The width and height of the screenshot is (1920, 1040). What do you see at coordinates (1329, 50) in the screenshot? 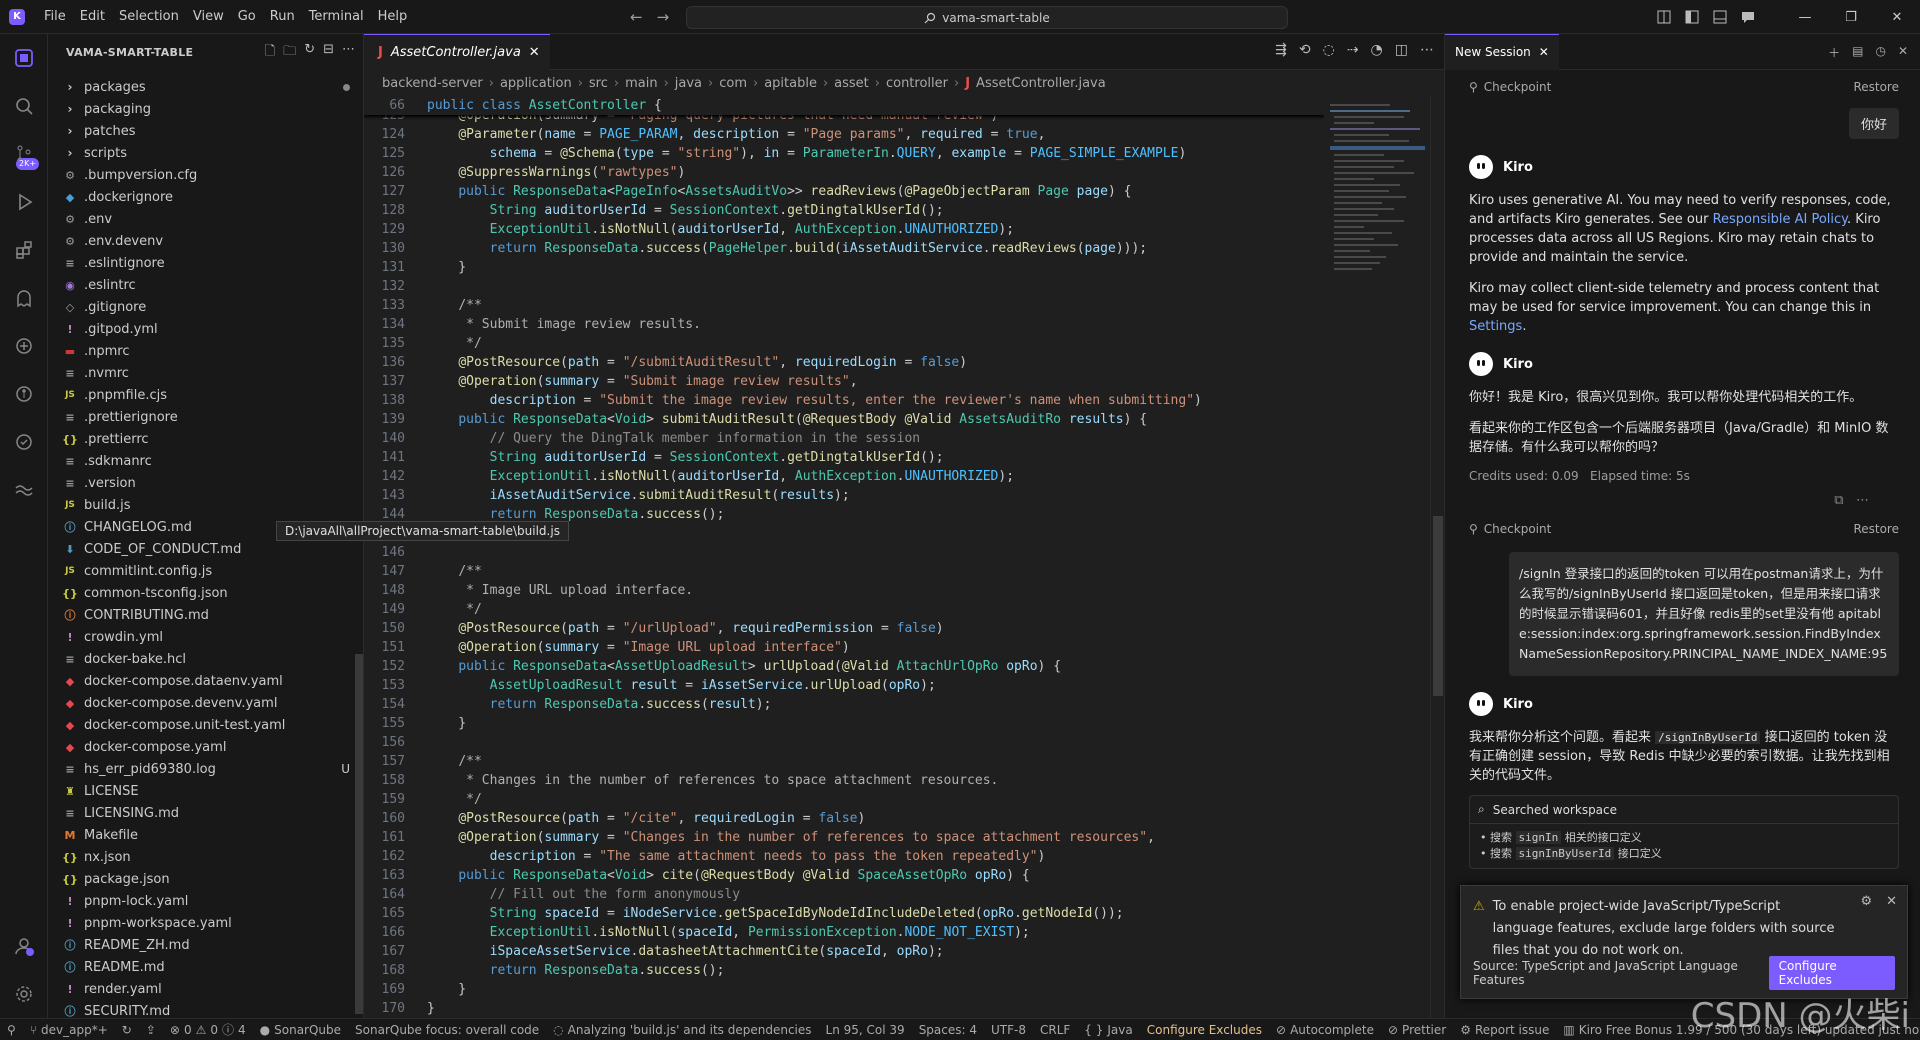
I see `prev-change-icon: ◌` at bounding box center [1329, 50].